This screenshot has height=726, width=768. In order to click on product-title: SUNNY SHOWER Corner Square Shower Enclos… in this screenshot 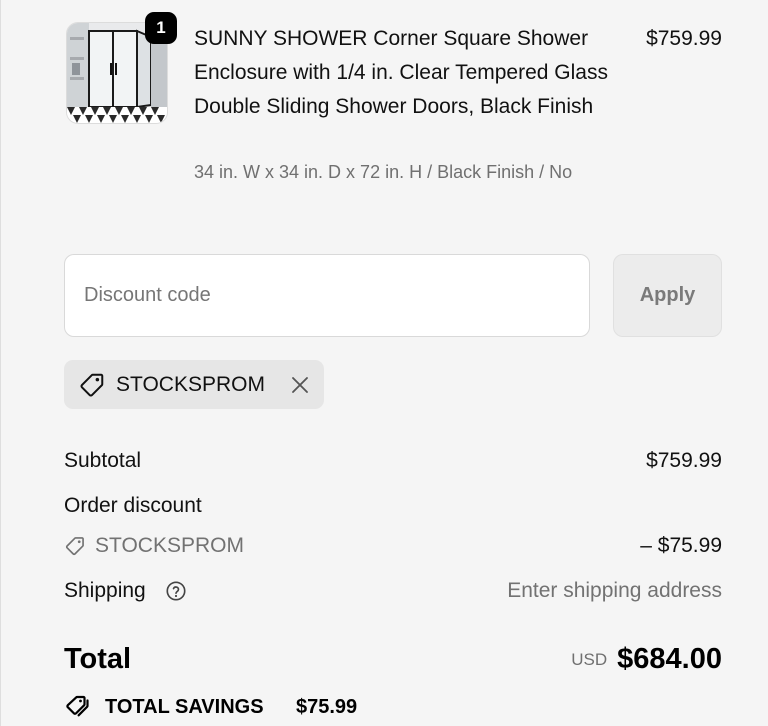, I will do `click(401, 72)`.